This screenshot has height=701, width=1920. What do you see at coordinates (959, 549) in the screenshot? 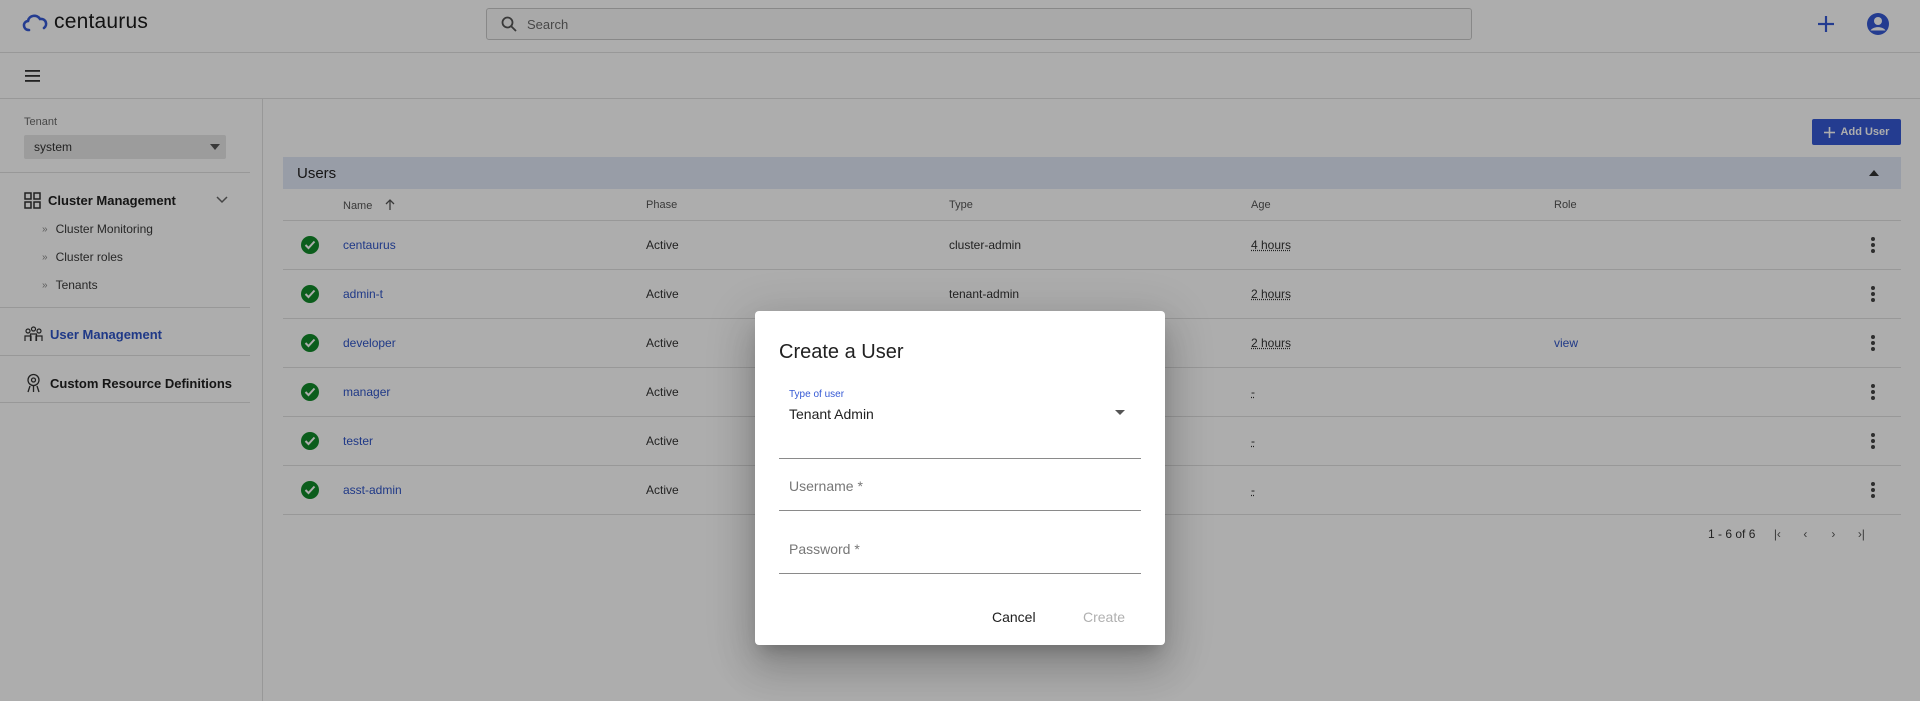
I see `password-field` at bounding box center [959, 549].